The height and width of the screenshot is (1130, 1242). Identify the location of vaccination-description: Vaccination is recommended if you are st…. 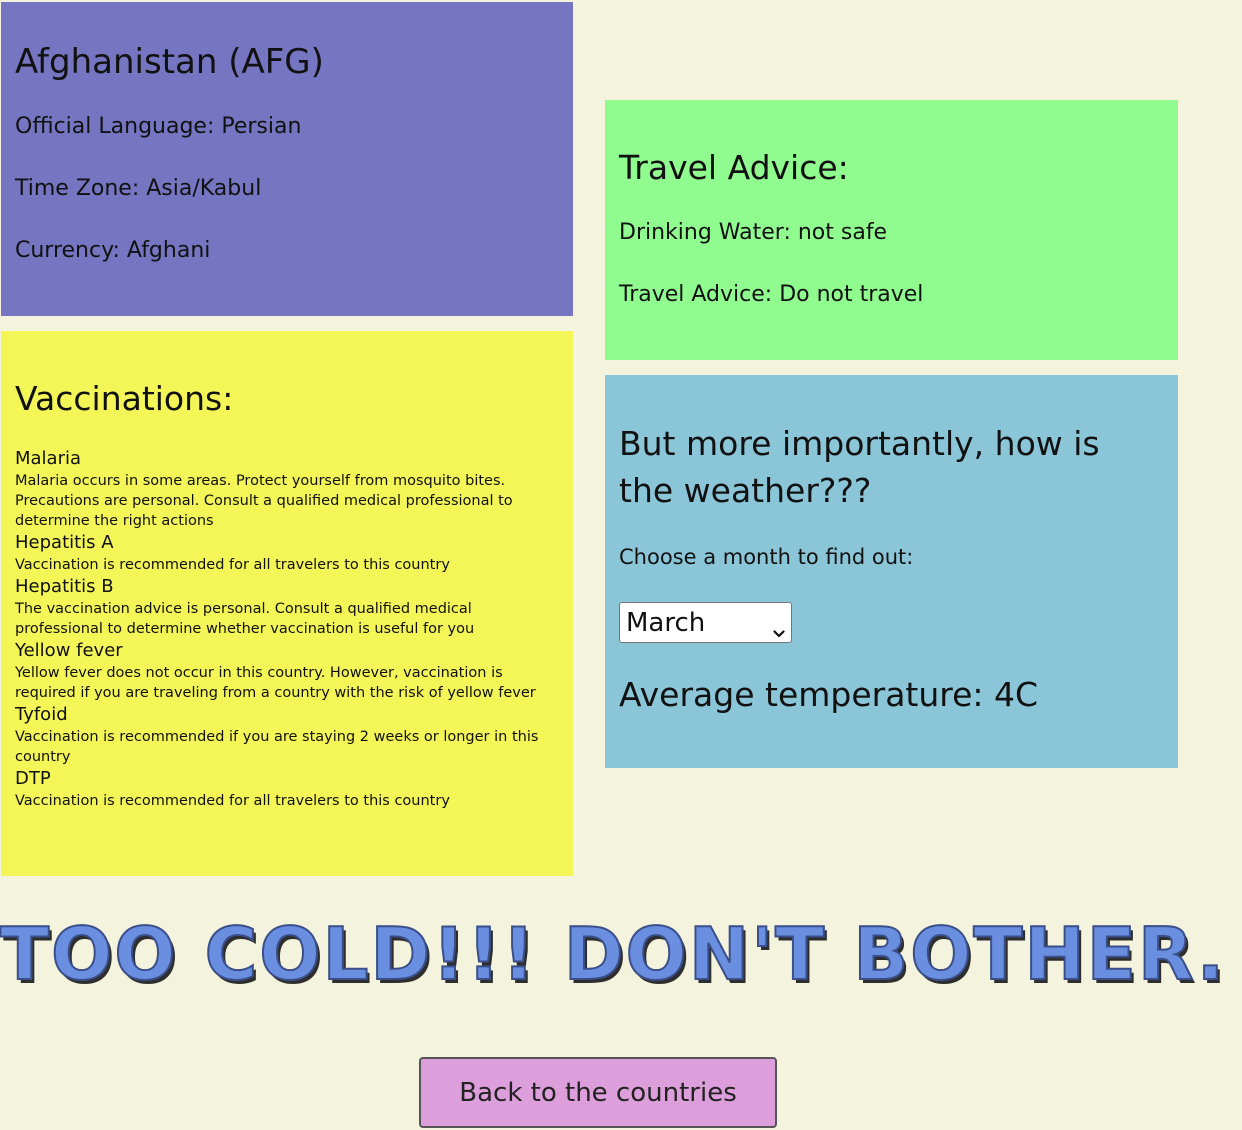
(277, 747).